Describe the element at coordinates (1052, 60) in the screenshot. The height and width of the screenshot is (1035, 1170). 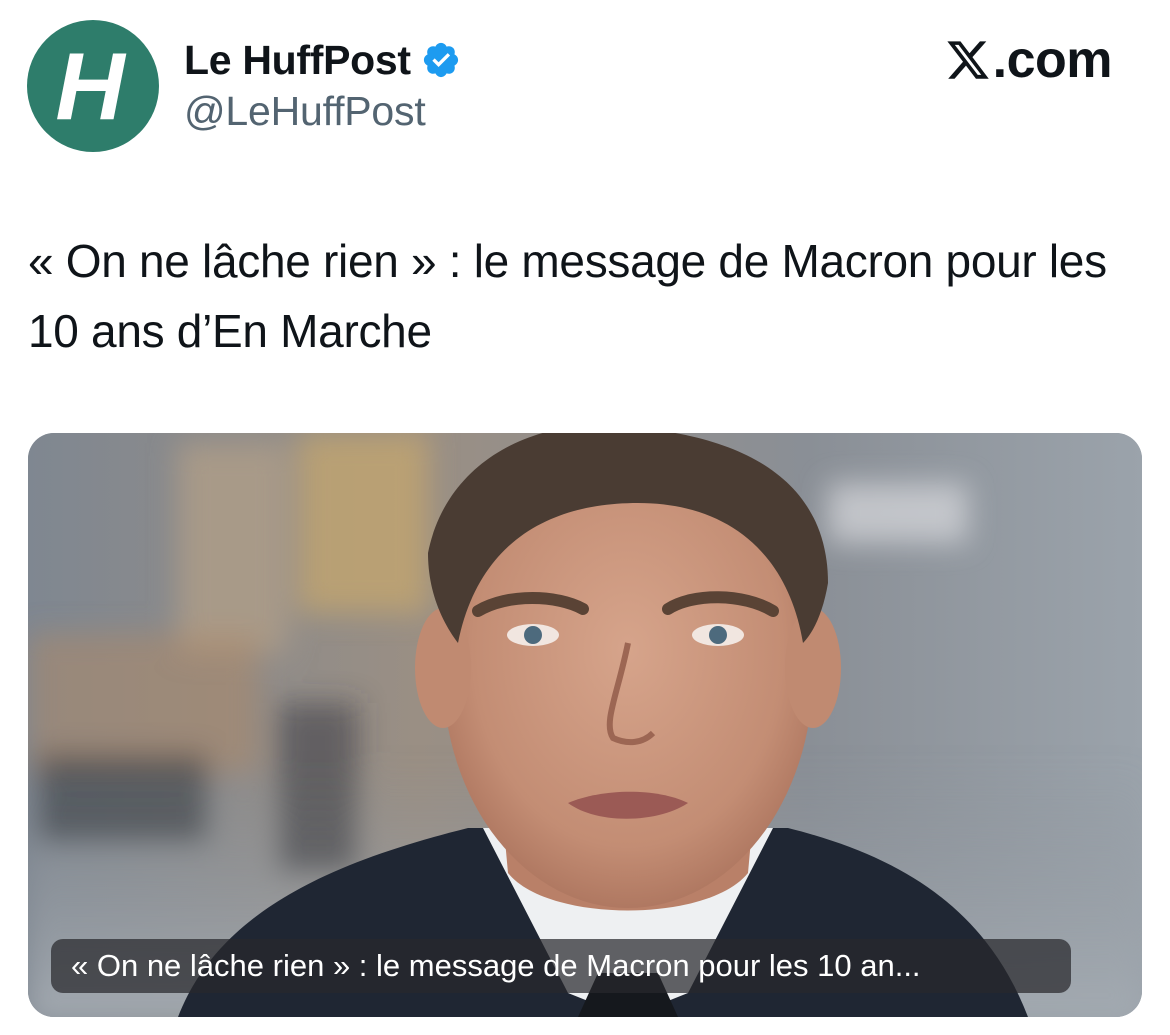
I see `brand-domain-text: .com` at that location.